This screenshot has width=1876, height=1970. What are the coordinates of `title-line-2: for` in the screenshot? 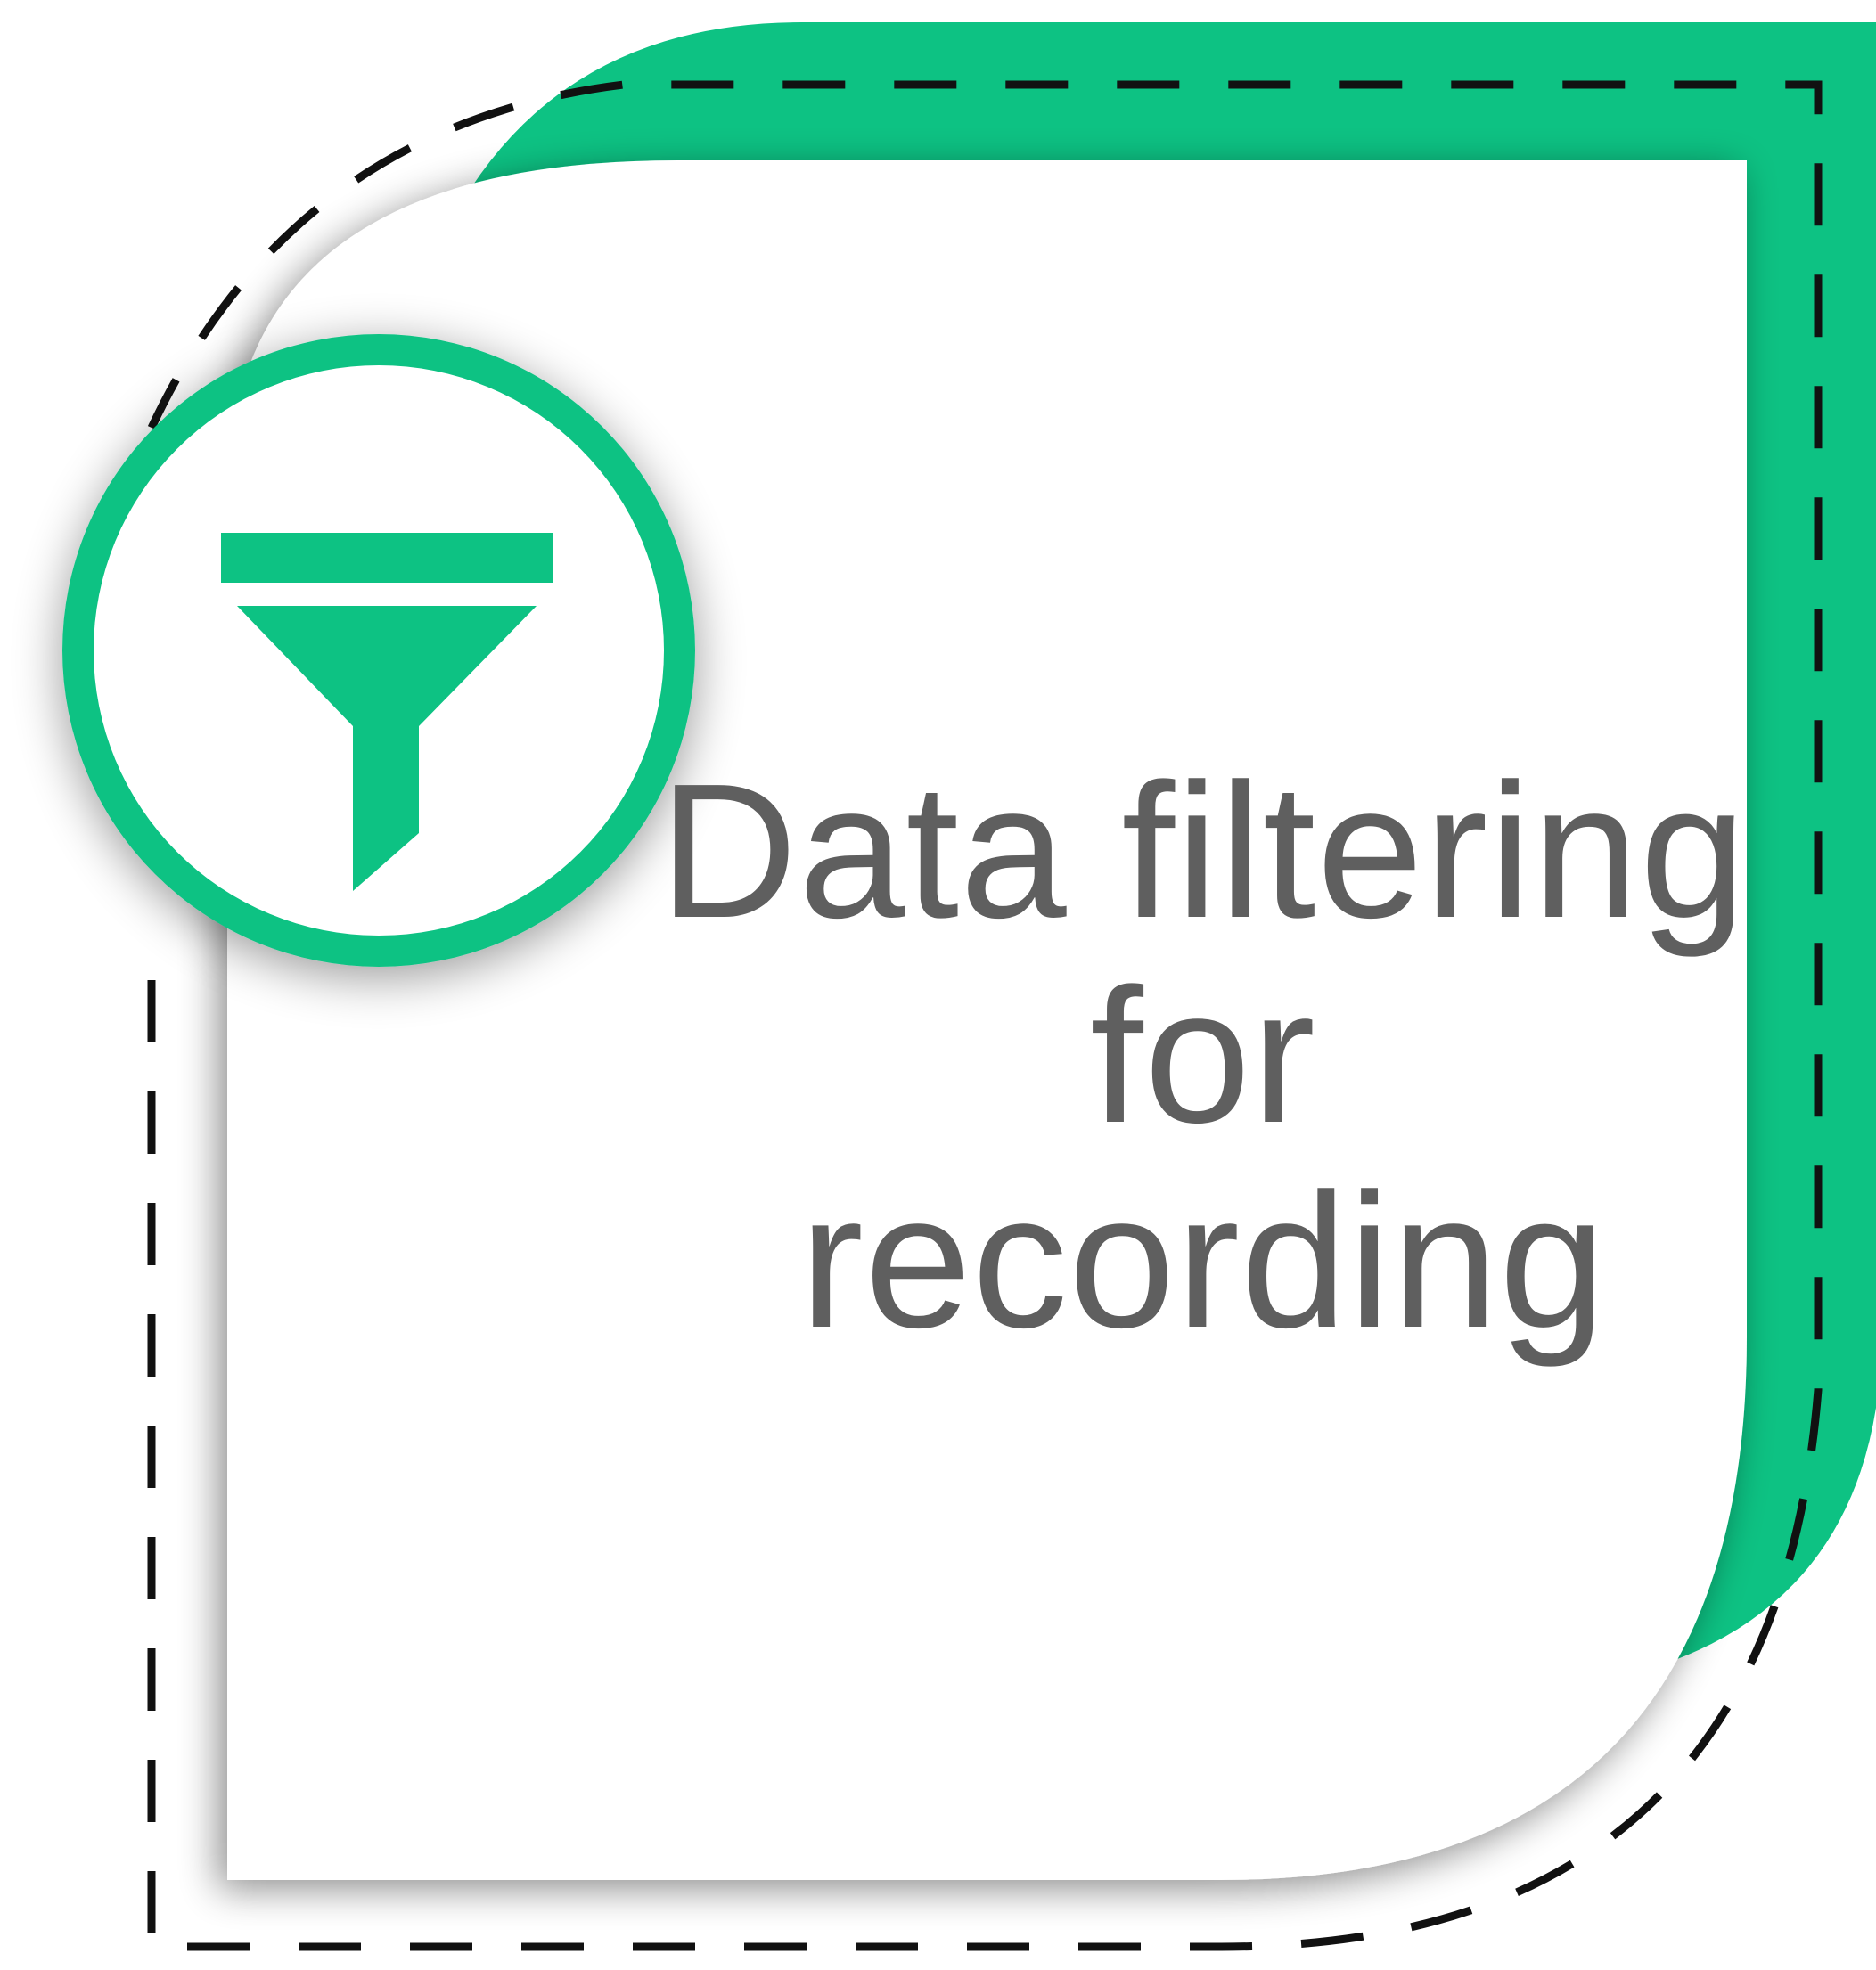 It's located at (1203, 1056).